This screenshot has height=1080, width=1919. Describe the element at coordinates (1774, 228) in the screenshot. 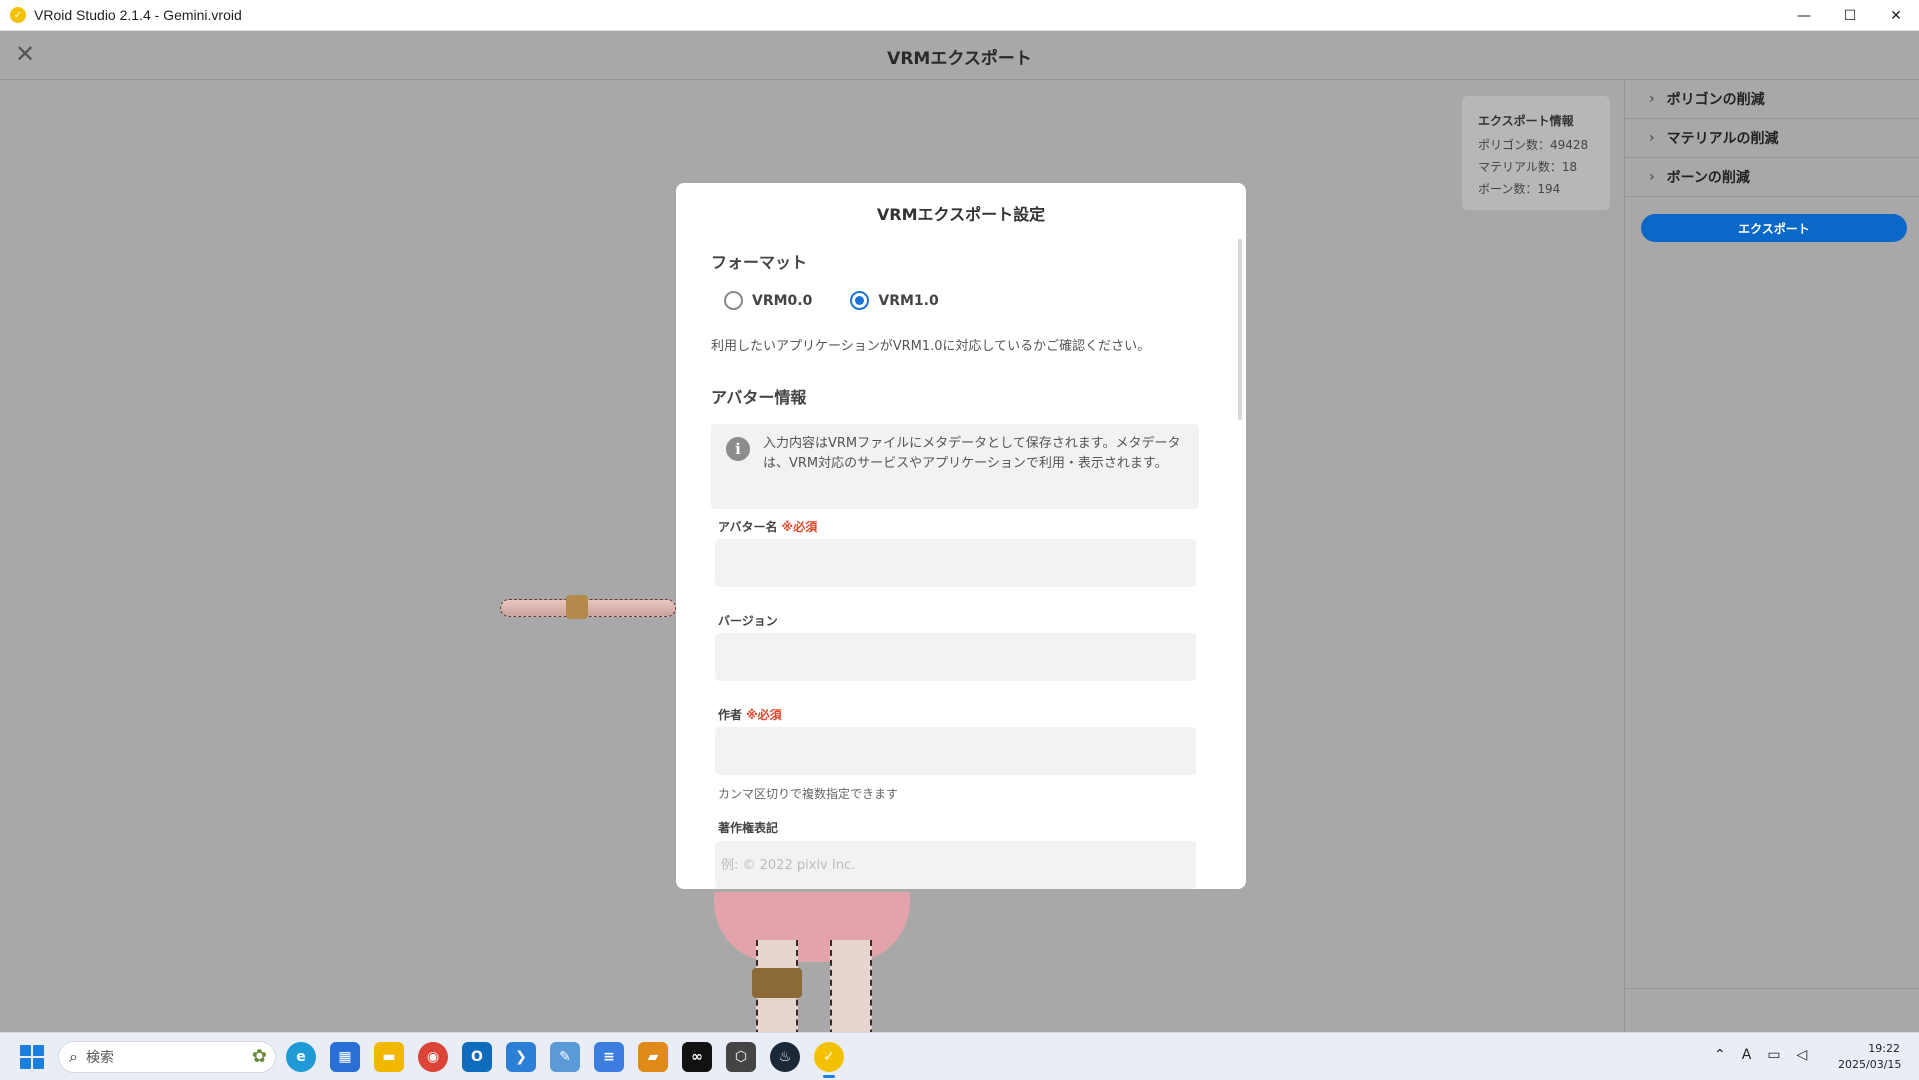

I see `export-button: エクスポート` at that location.